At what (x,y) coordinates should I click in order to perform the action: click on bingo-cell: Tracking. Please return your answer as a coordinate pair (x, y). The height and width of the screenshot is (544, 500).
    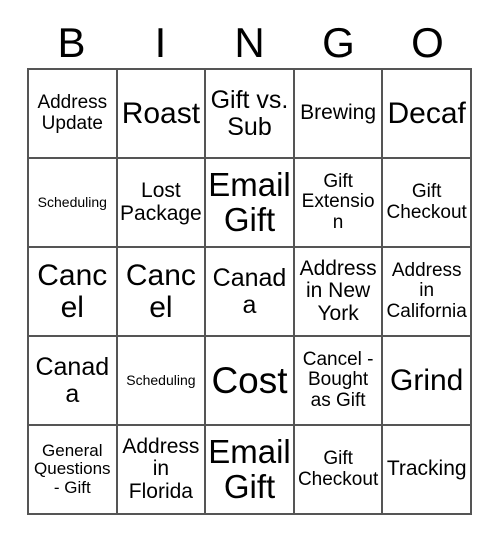
    Looking at the image, I should click on (427, 470).